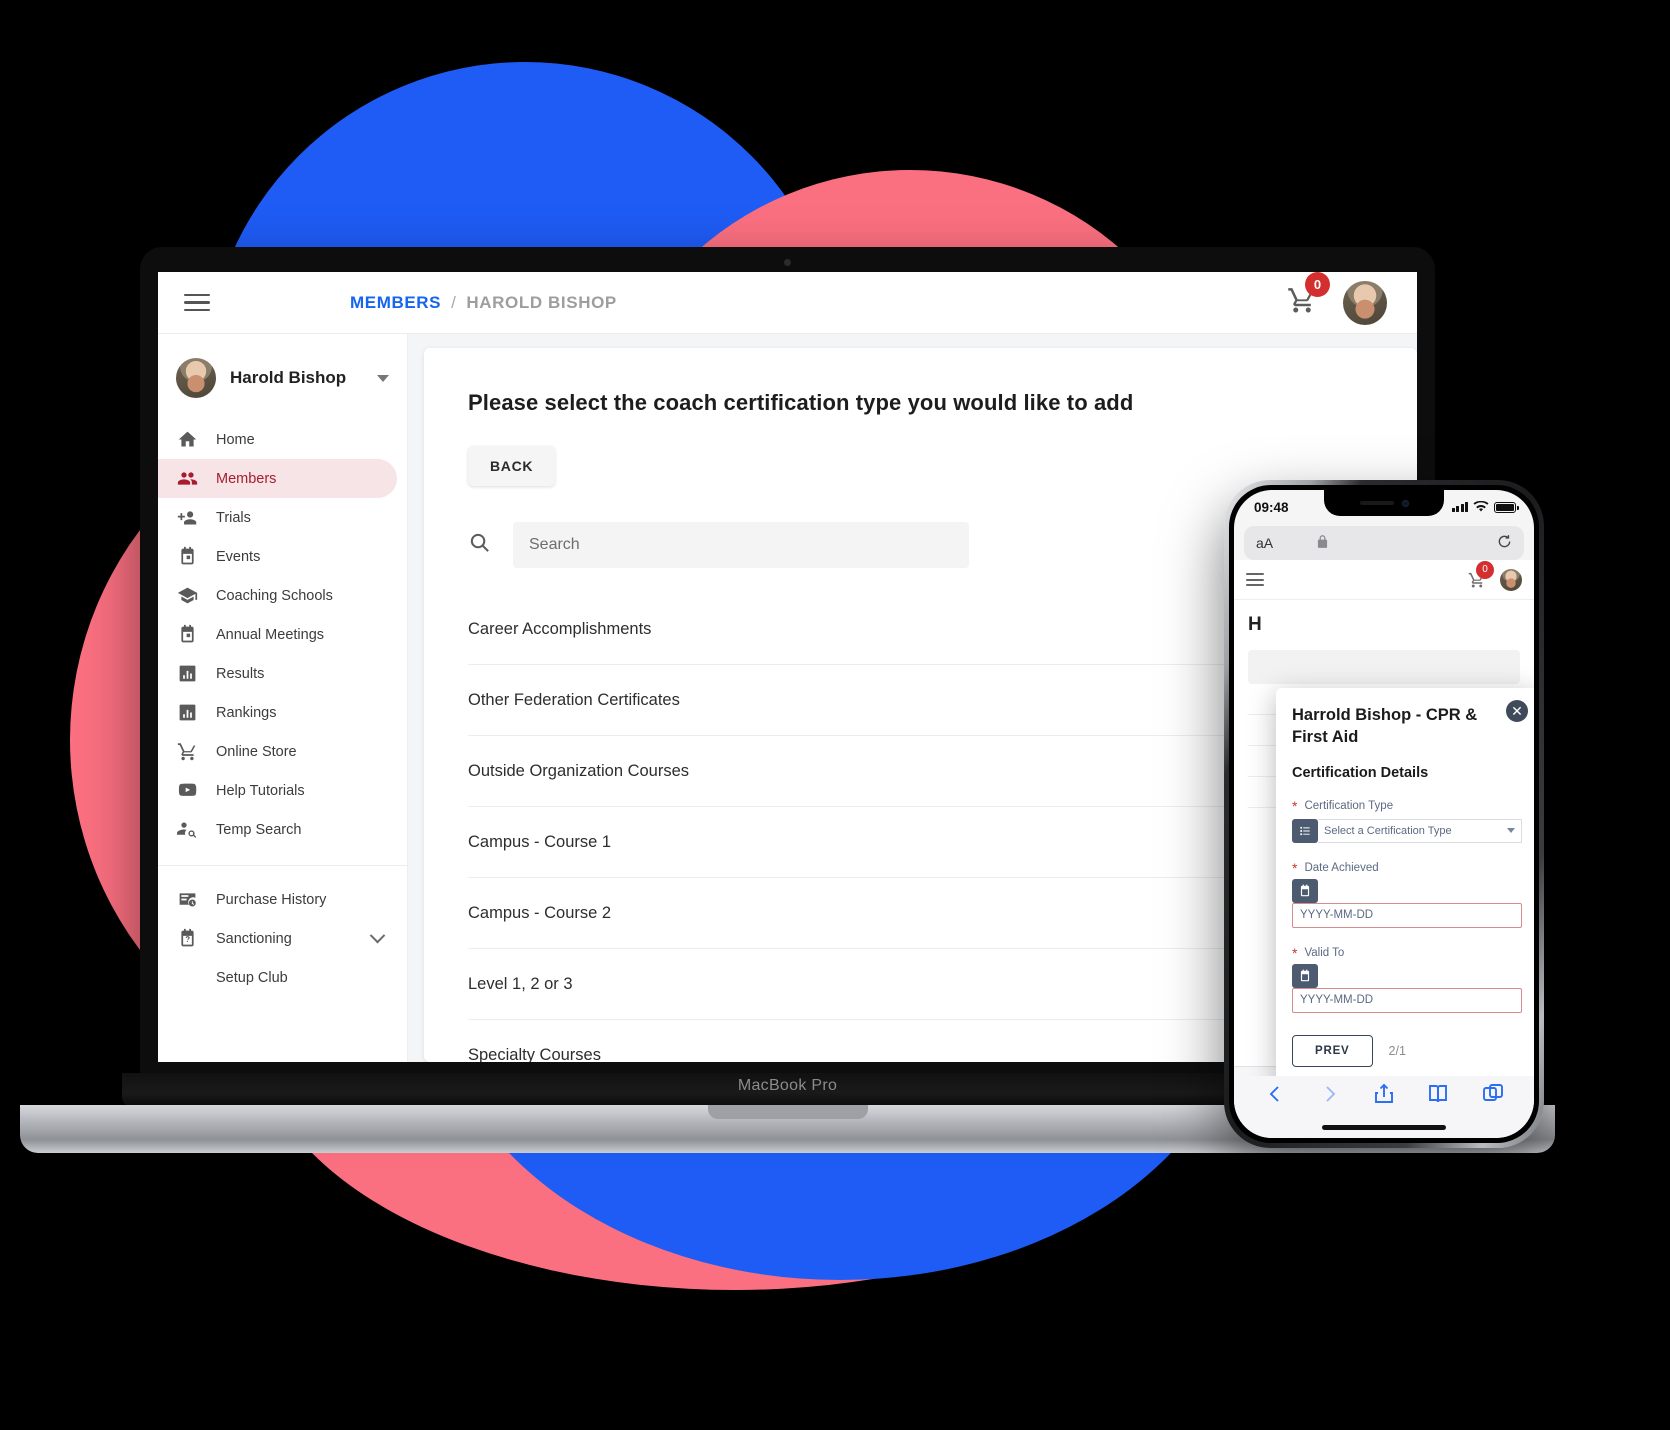 The image size is (1670, 1430). Describe the element at coordinates (1330, 1096) in the screenshot. I see `chevron-right-icon` at that location.